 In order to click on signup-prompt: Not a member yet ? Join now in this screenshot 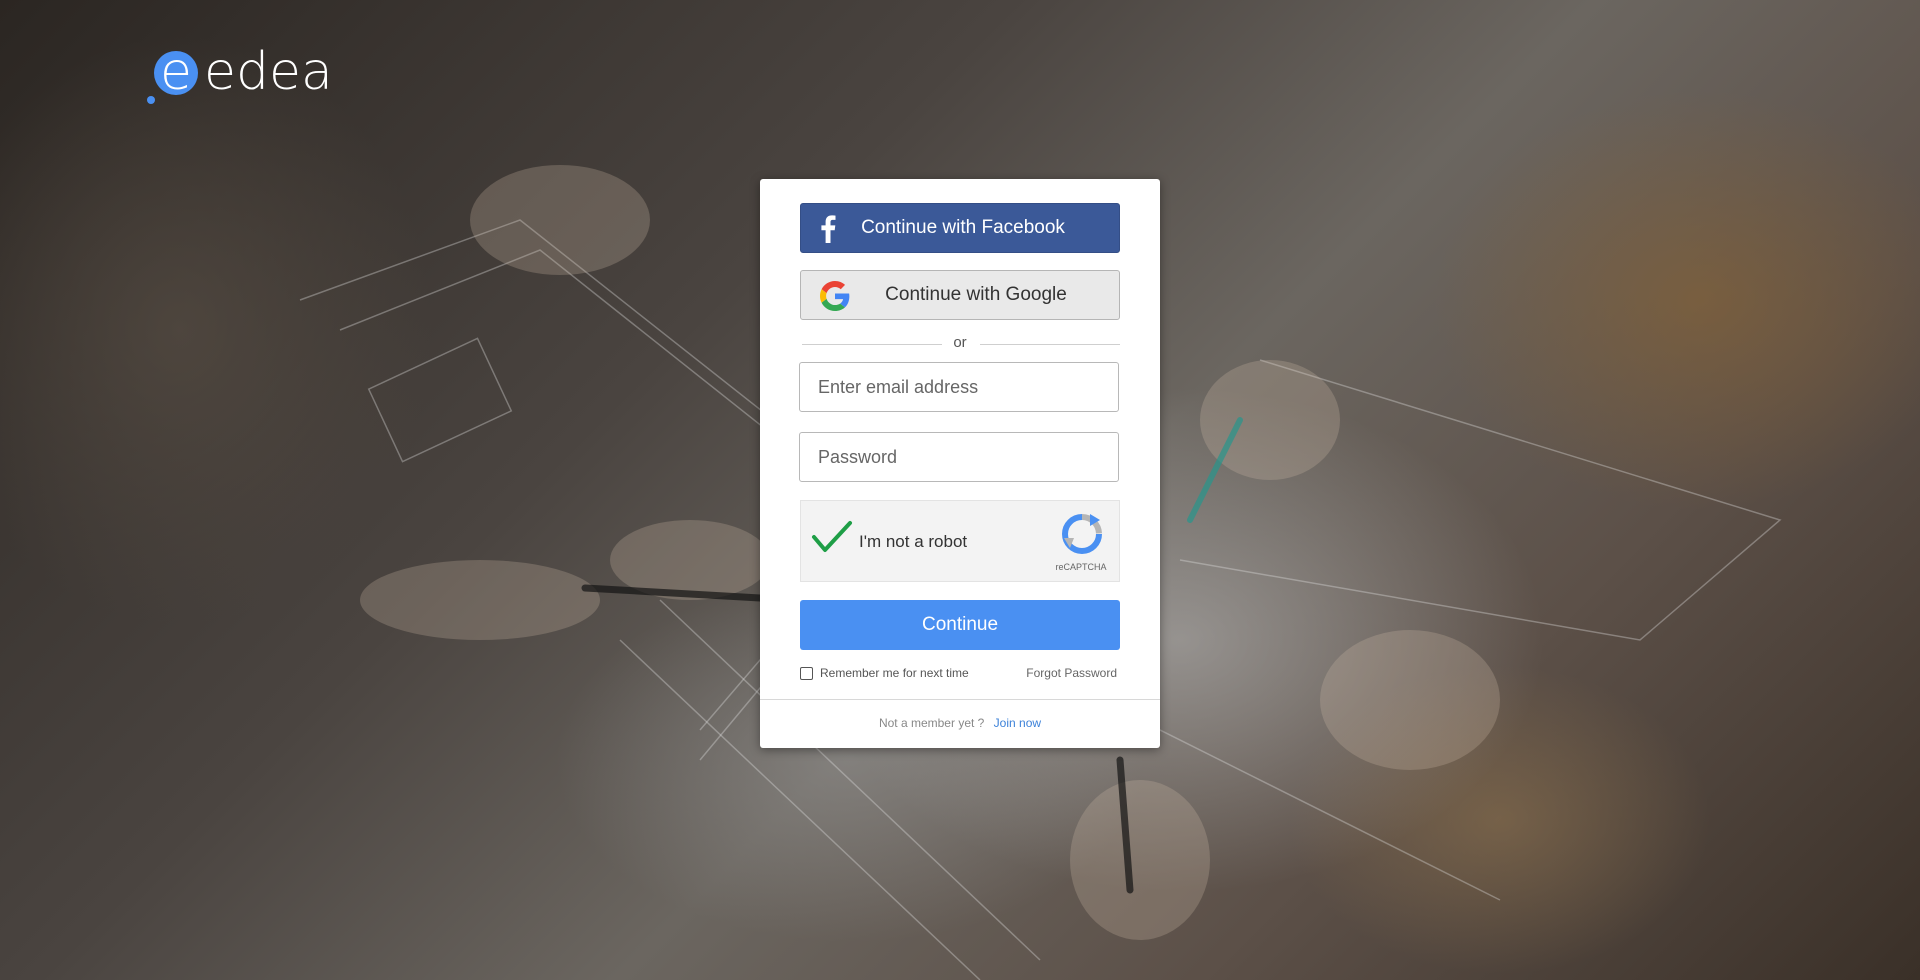, I will do `click(960, 723)`.